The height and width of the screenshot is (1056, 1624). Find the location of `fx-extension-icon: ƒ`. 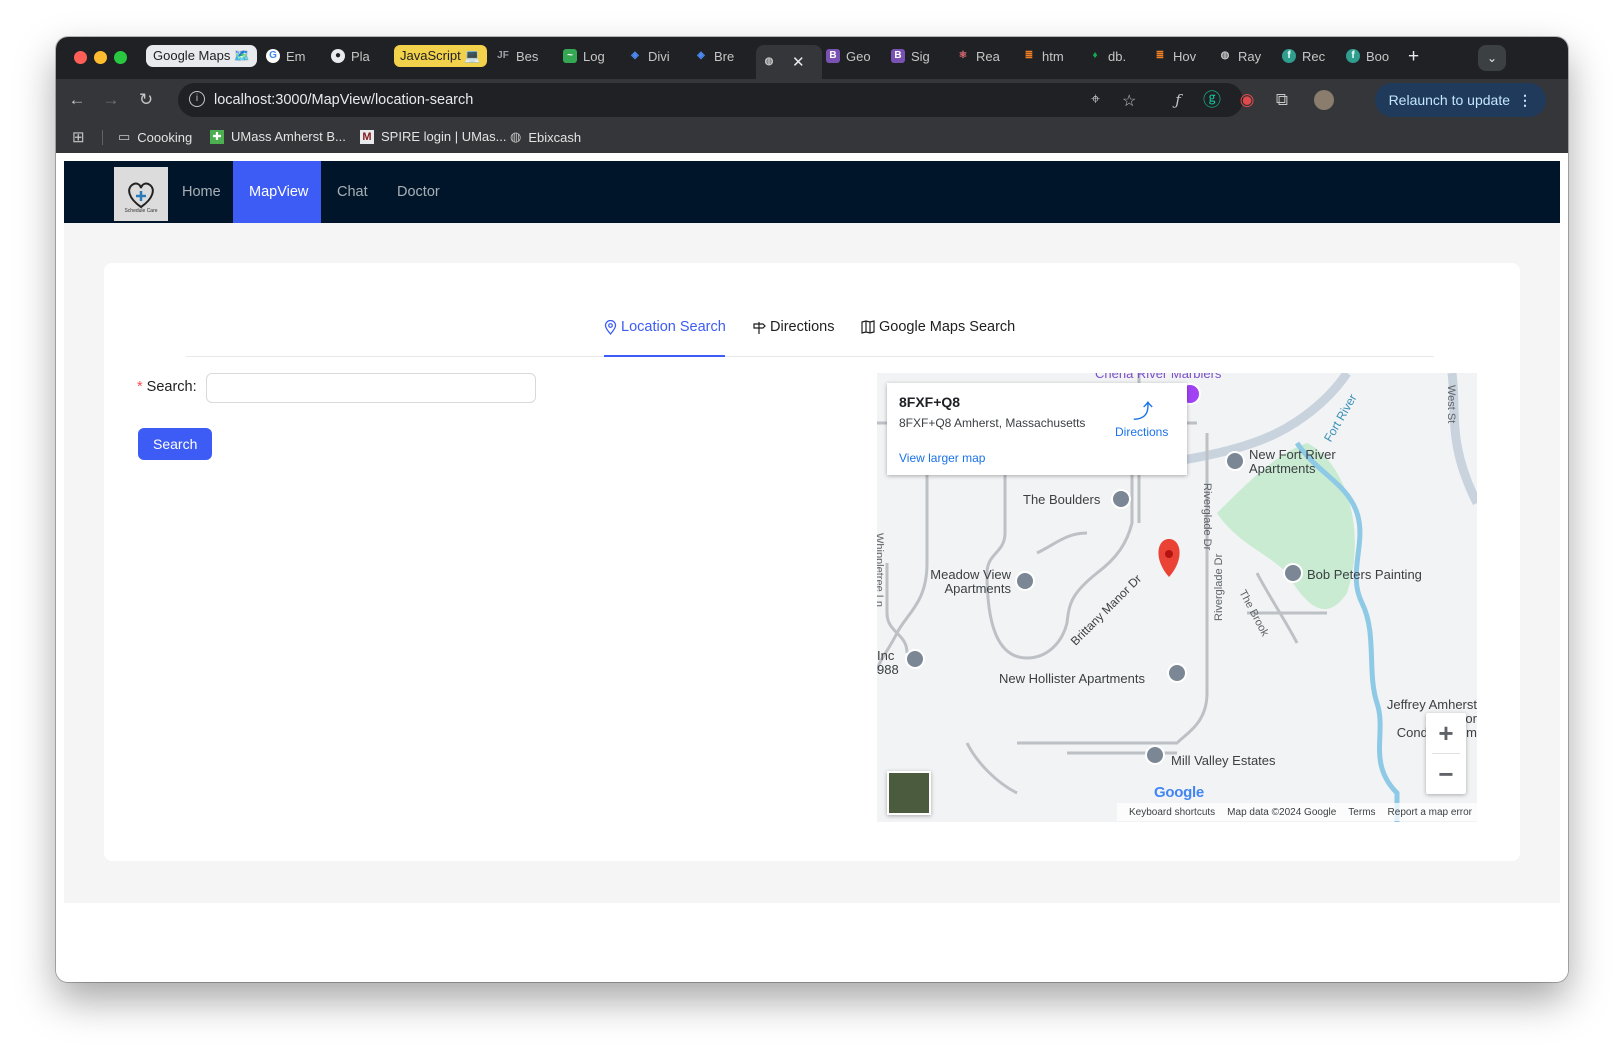

fx-extension-icon: ƒ is located at coordinates (1178, 100).